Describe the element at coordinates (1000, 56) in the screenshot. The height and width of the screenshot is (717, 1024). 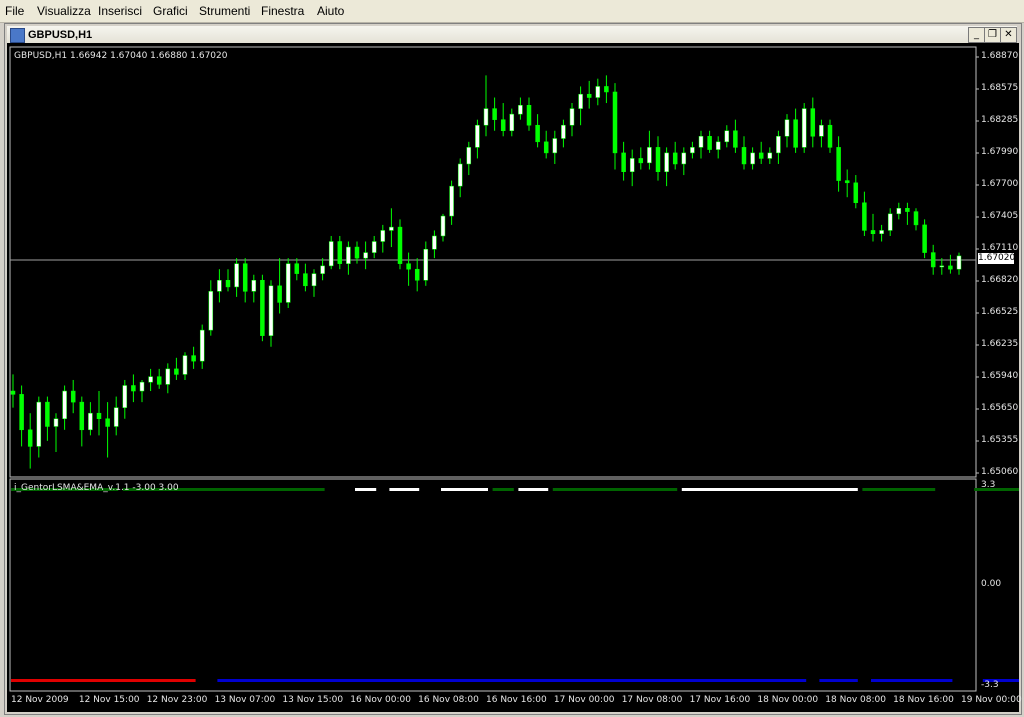
I see `price-tick-label: 1.68870` at that location.